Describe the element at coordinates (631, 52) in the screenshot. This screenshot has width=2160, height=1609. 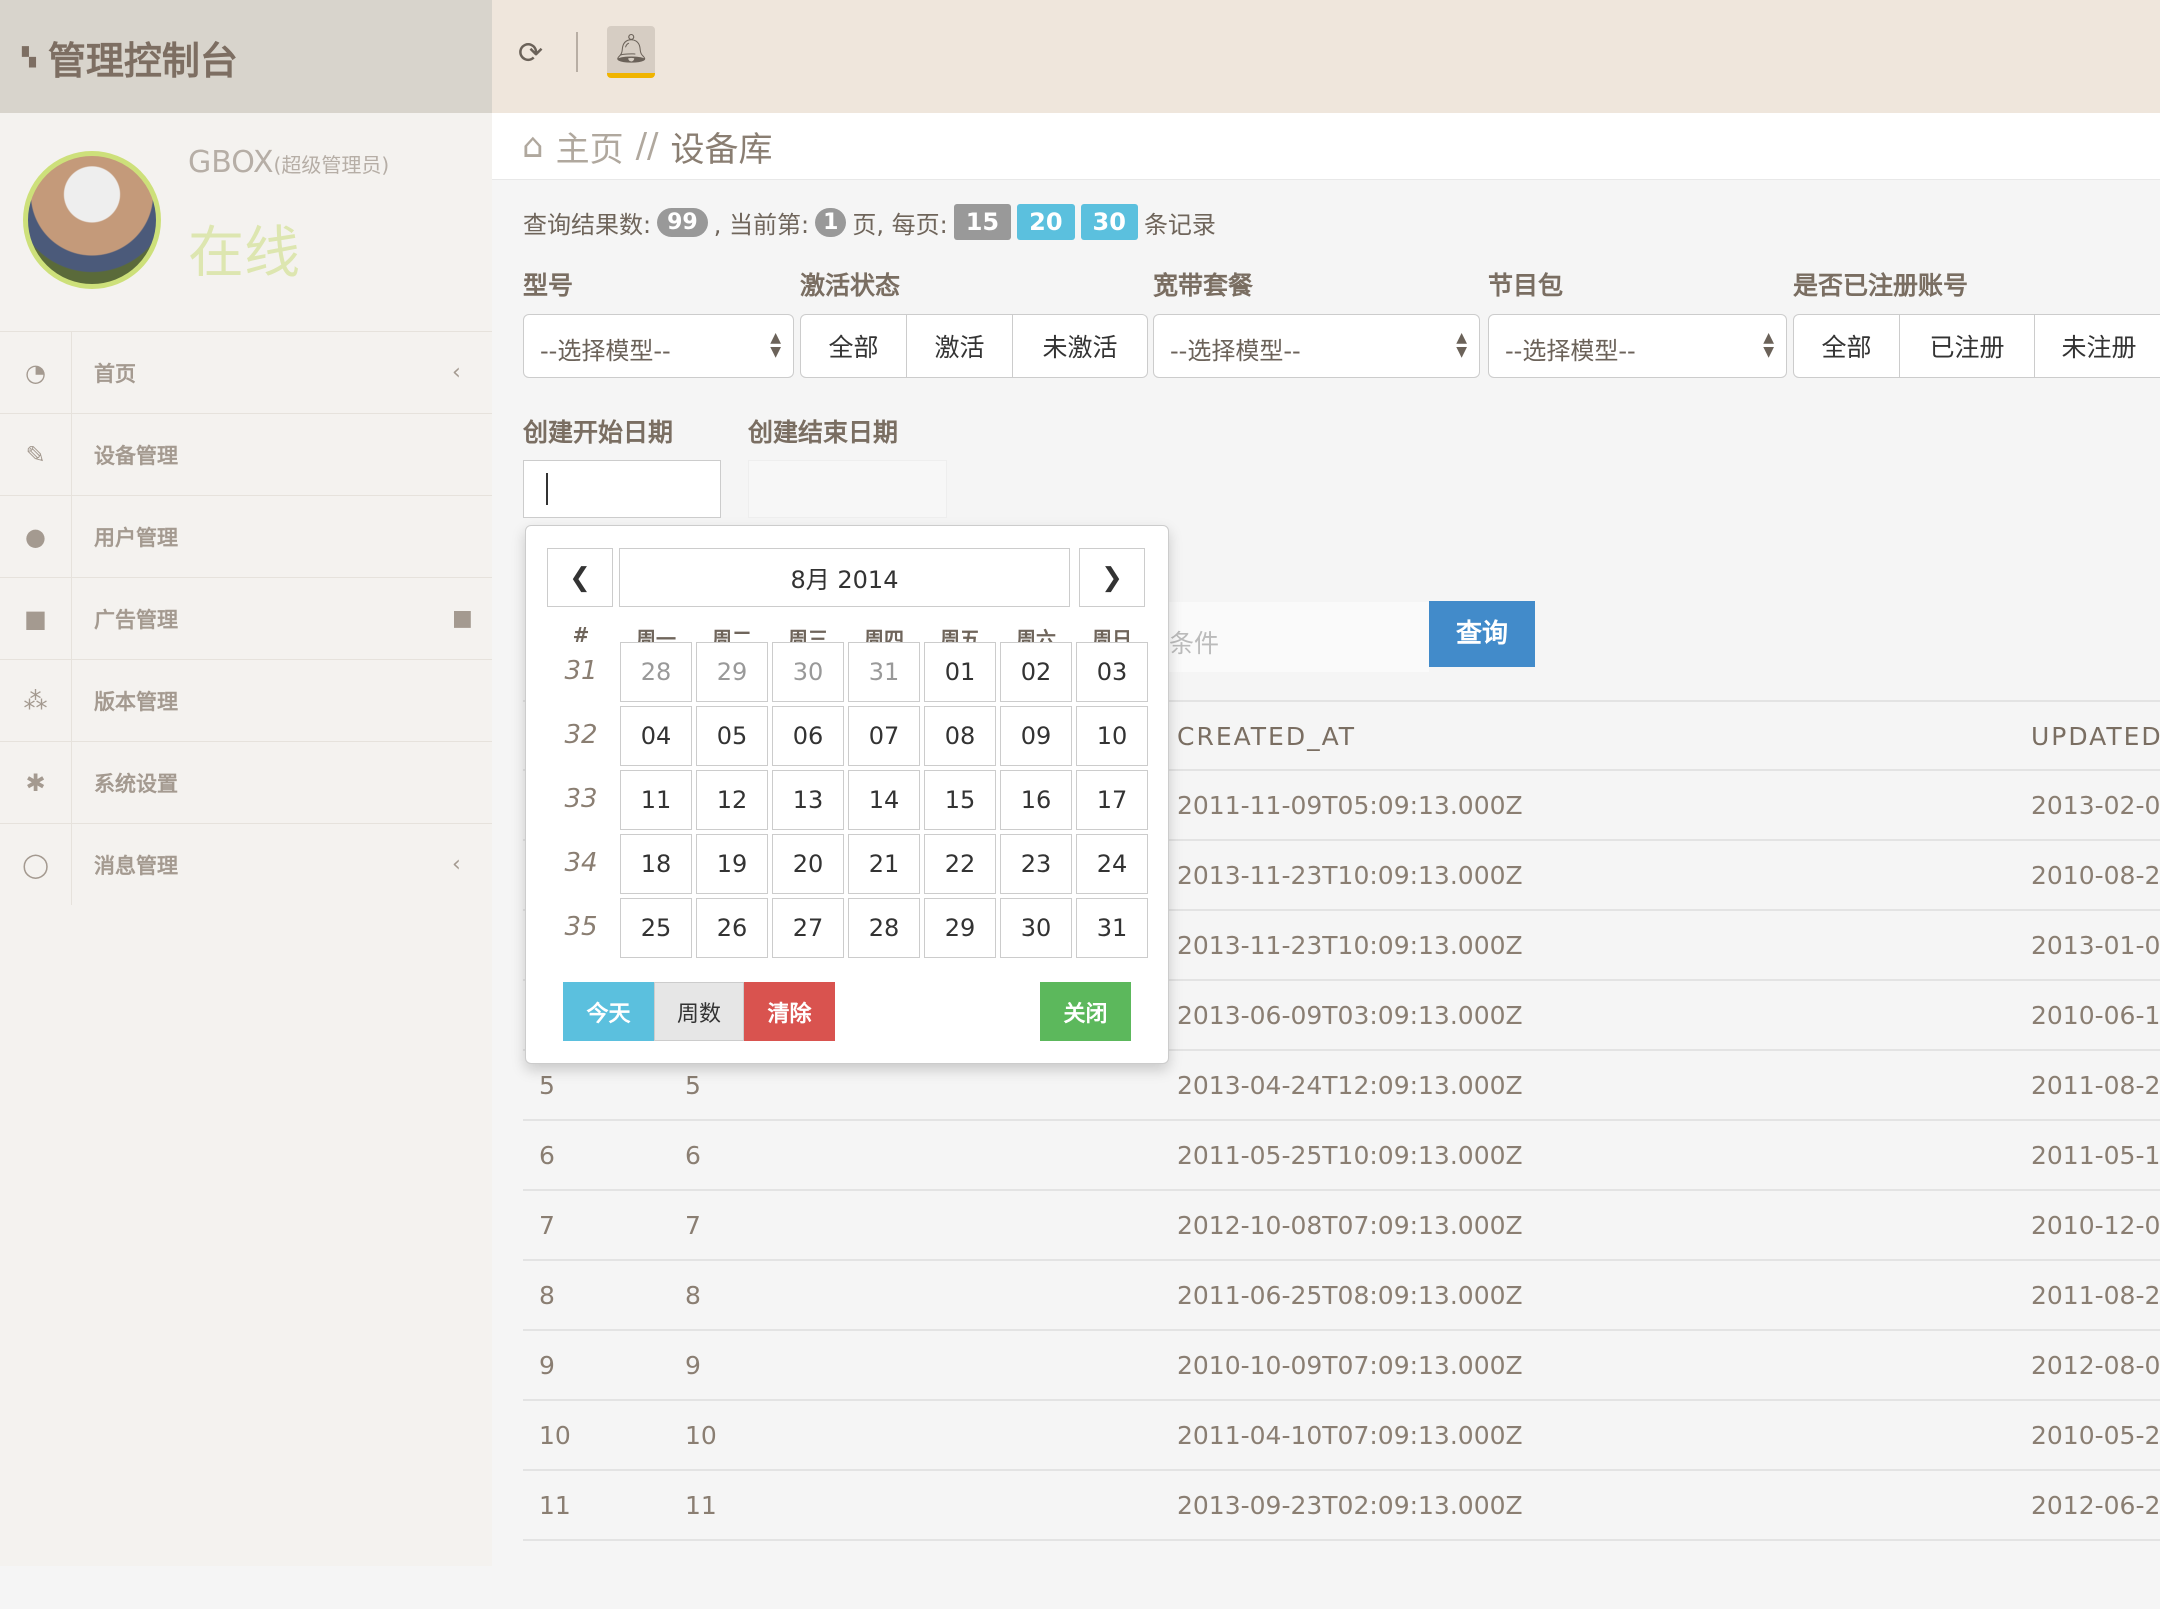
I see `bell-icon: 🔔︎` at that location.